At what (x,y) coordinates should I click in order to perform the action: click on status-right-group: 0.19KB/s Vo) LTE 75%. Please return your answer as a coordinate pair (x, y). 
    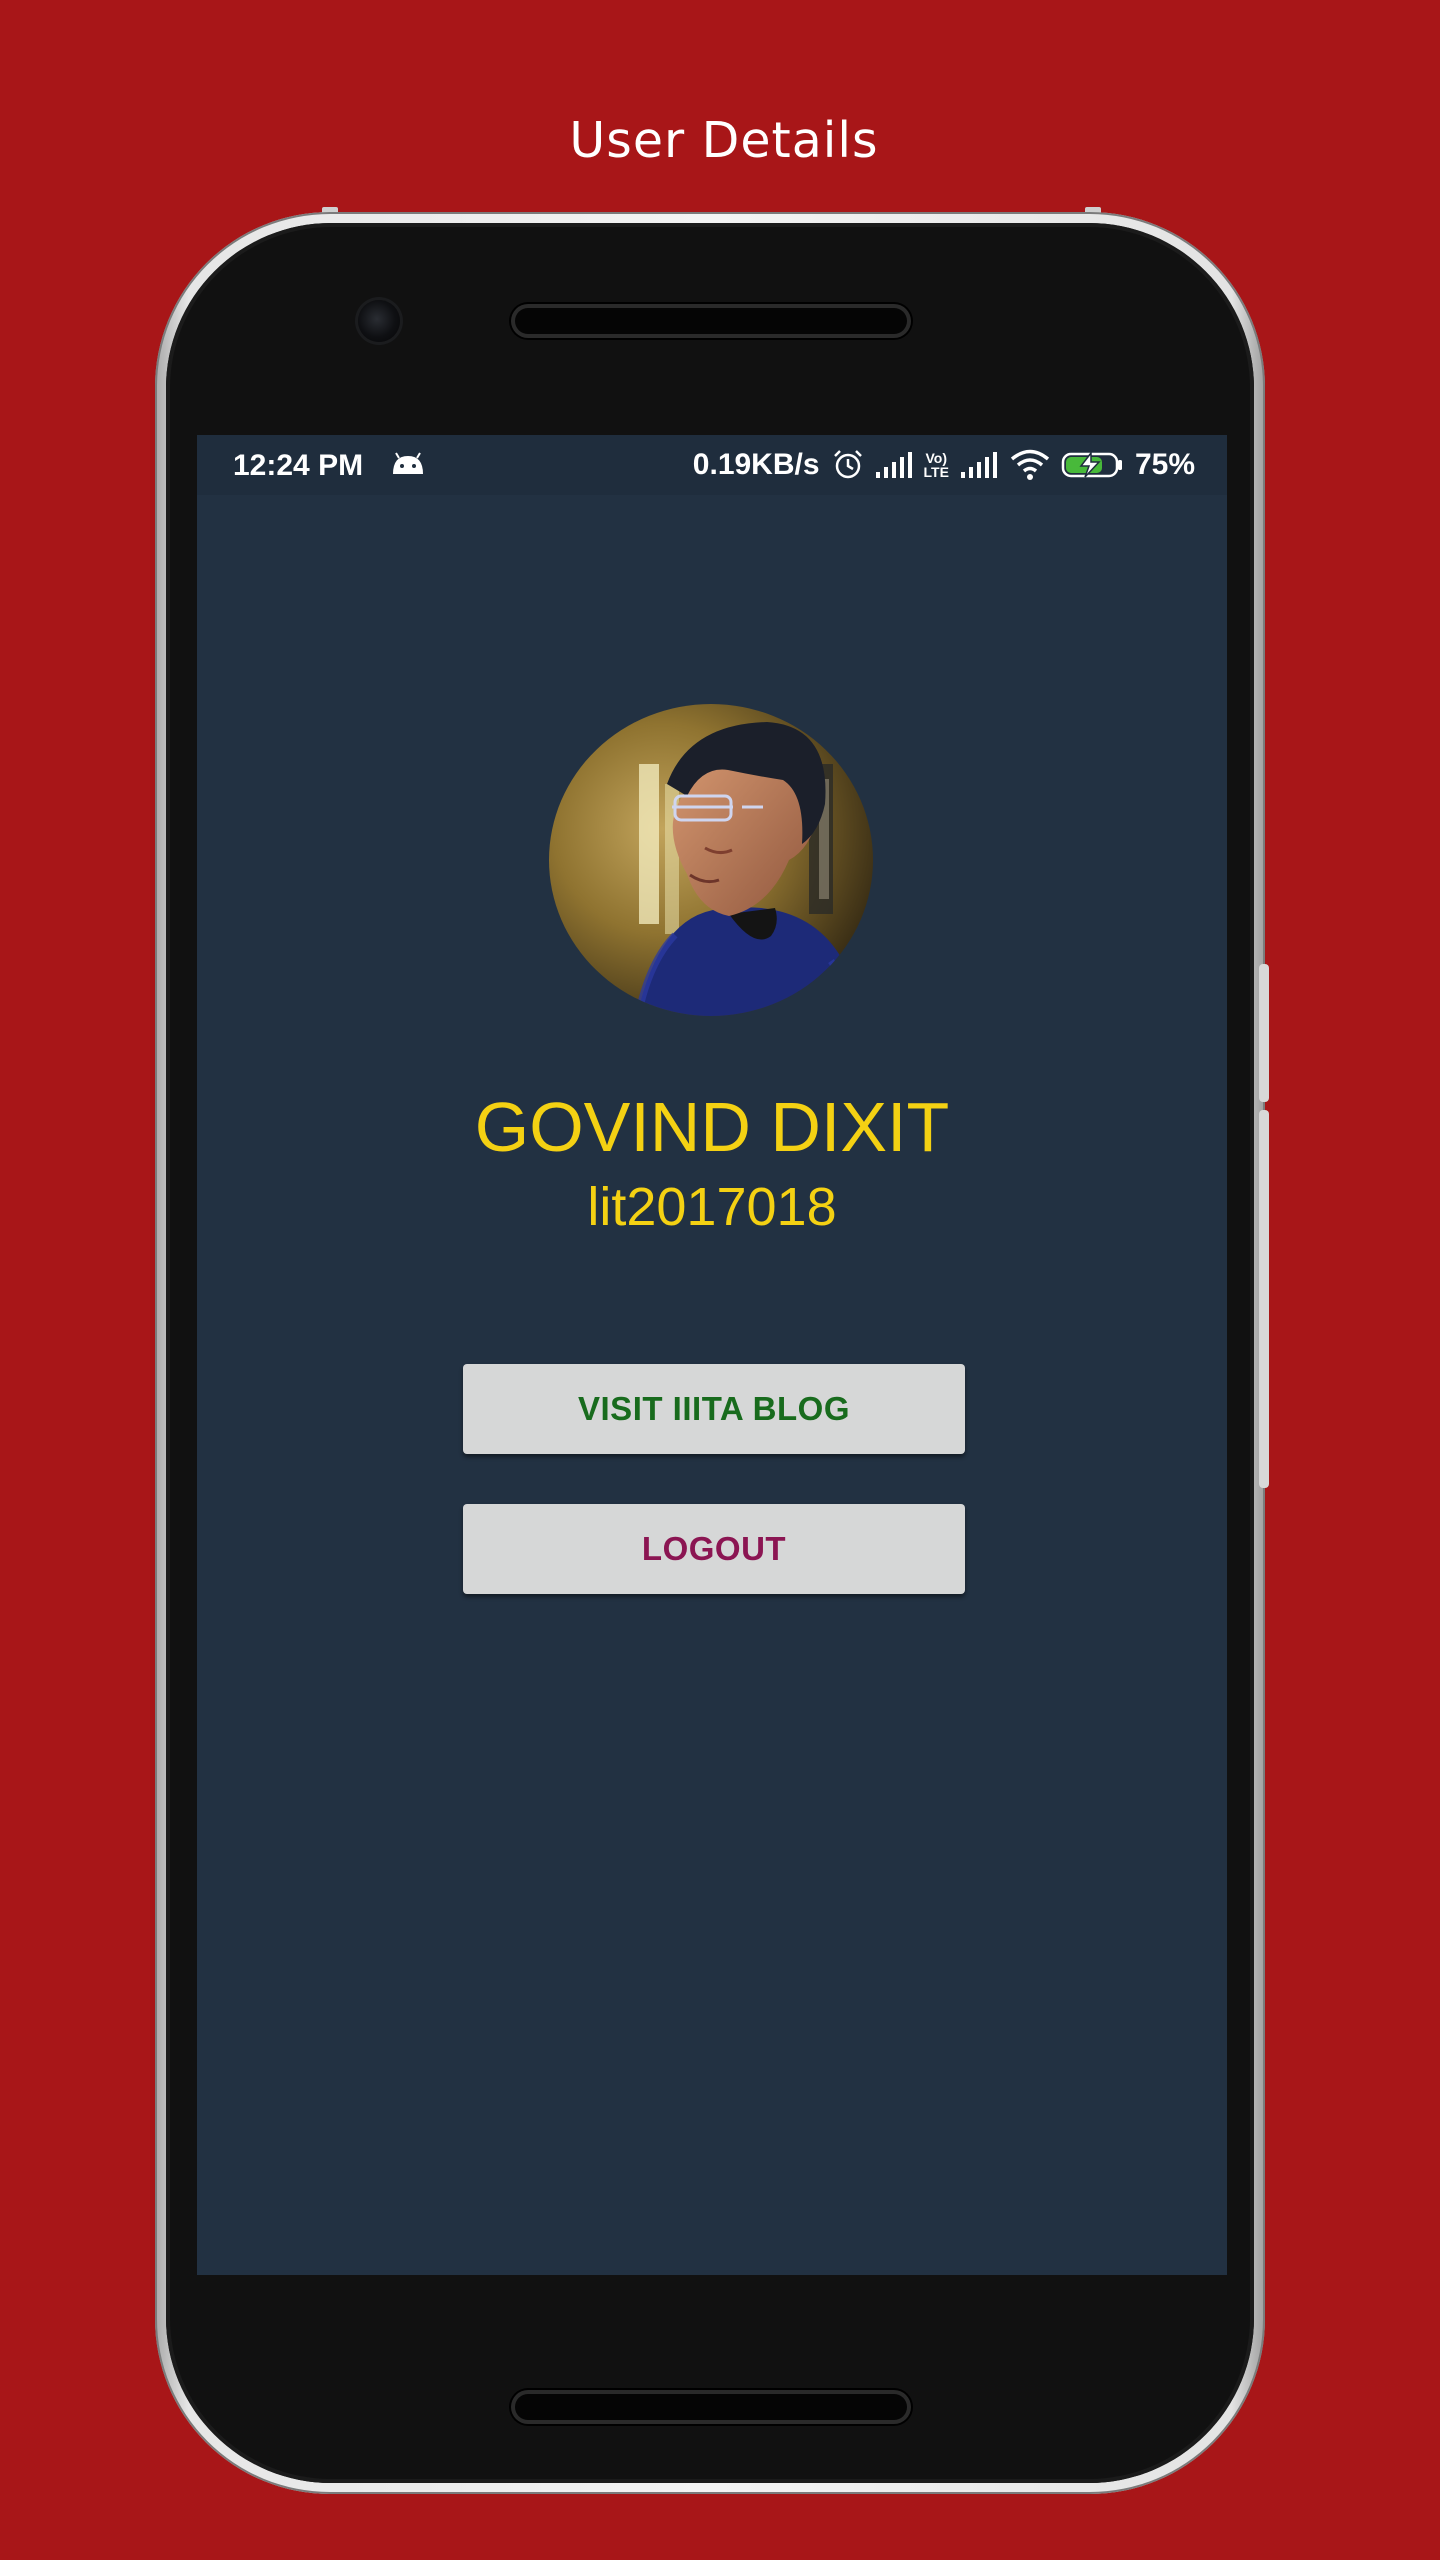
    Looking at the image, I should click on (944, 465).